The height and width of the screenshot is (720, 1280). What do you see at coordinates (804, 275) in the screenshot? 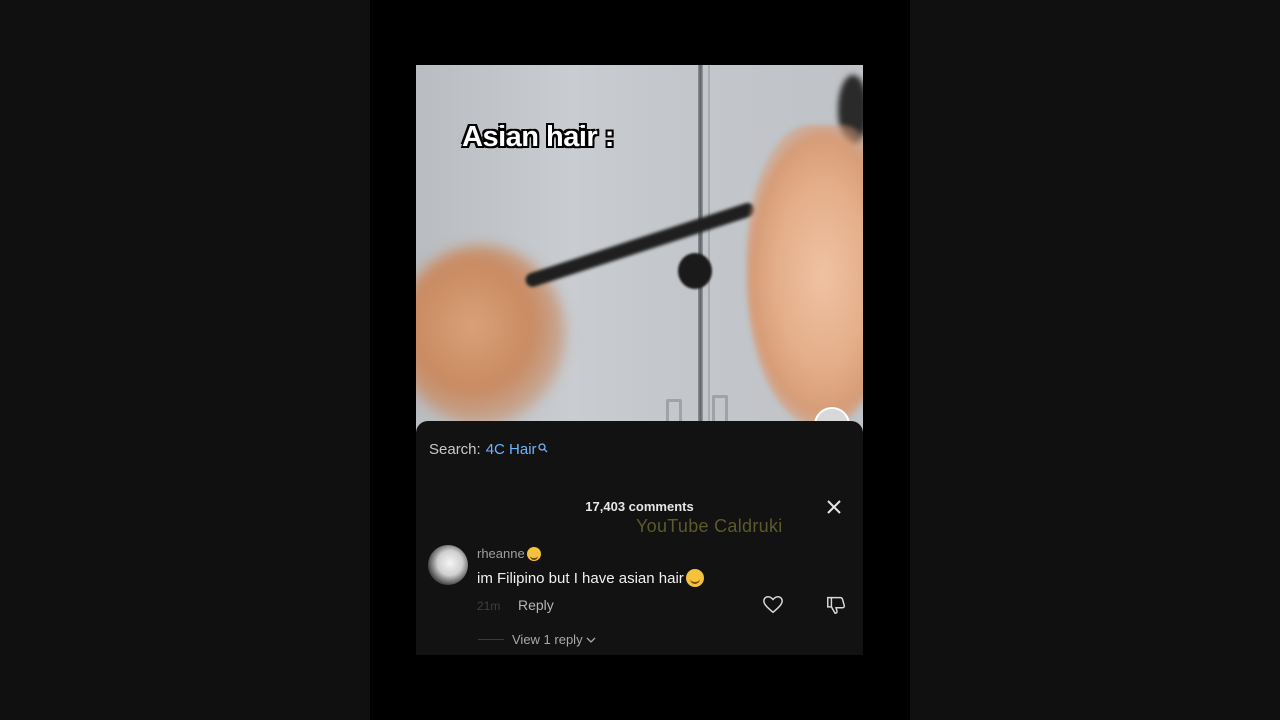
I see `hand-right` at bounding box center [804, 275].